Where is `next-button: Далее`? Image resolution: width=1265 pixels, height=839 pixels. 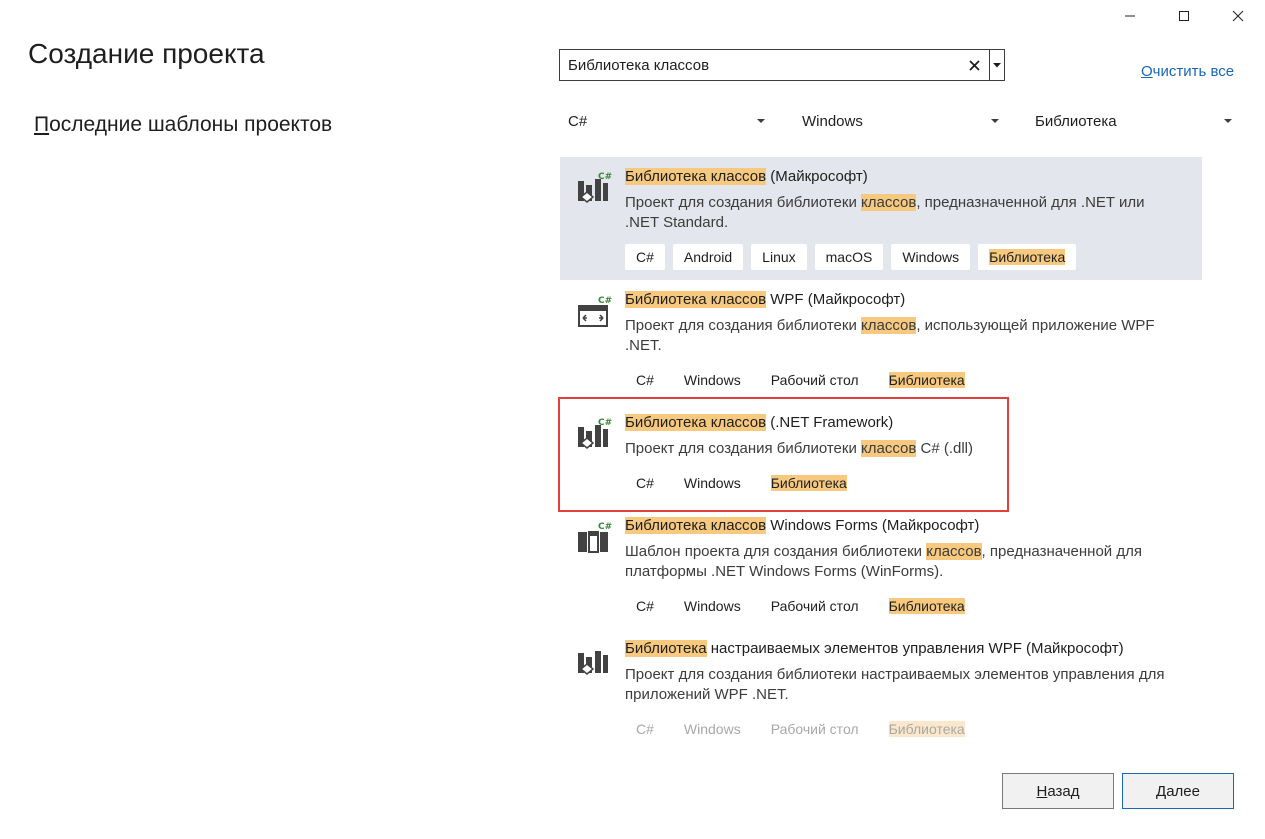
next-button: Далее is located at coordinates (1178, 791).